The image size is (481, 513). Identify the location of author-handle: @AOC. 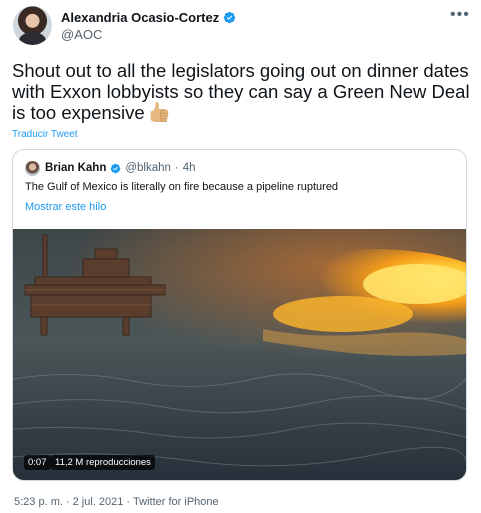
(81, 34).